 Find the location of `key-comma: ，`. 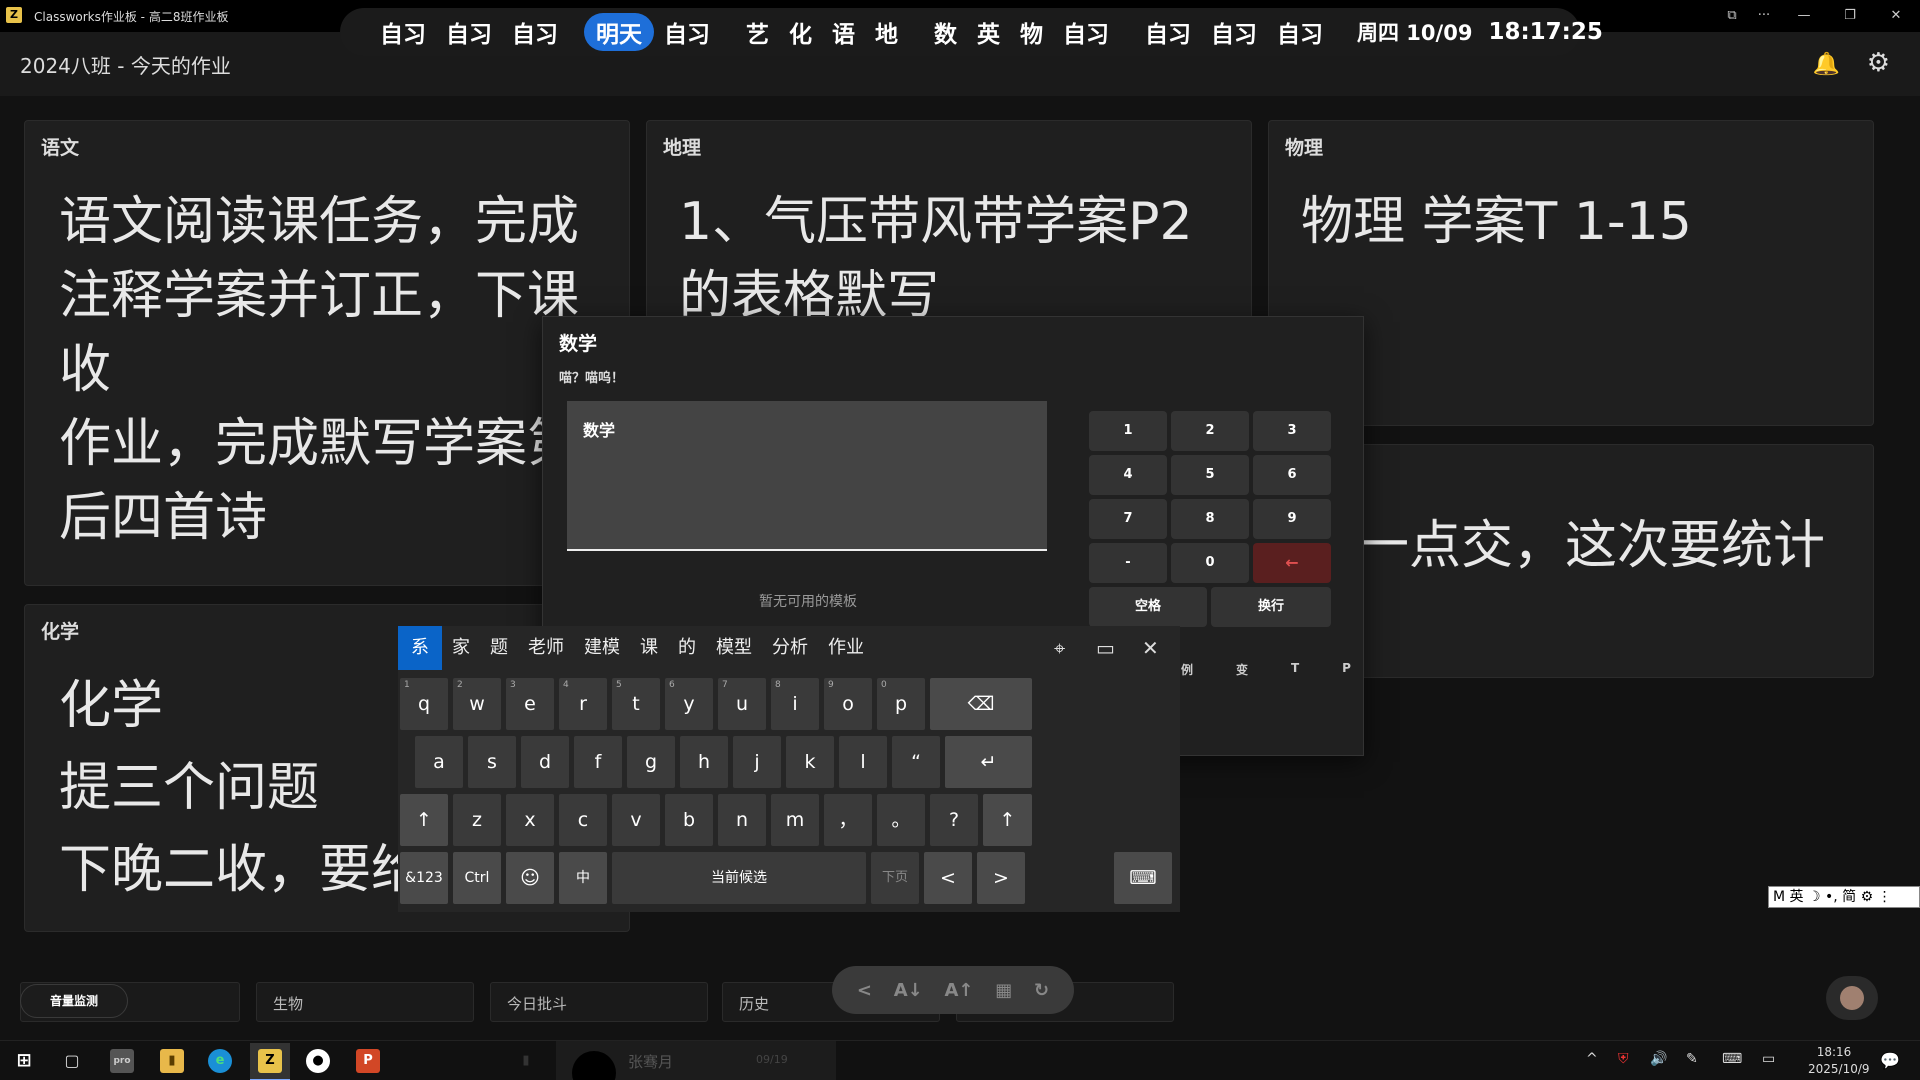

key-comma: ， is located at coordinates (848, 820).